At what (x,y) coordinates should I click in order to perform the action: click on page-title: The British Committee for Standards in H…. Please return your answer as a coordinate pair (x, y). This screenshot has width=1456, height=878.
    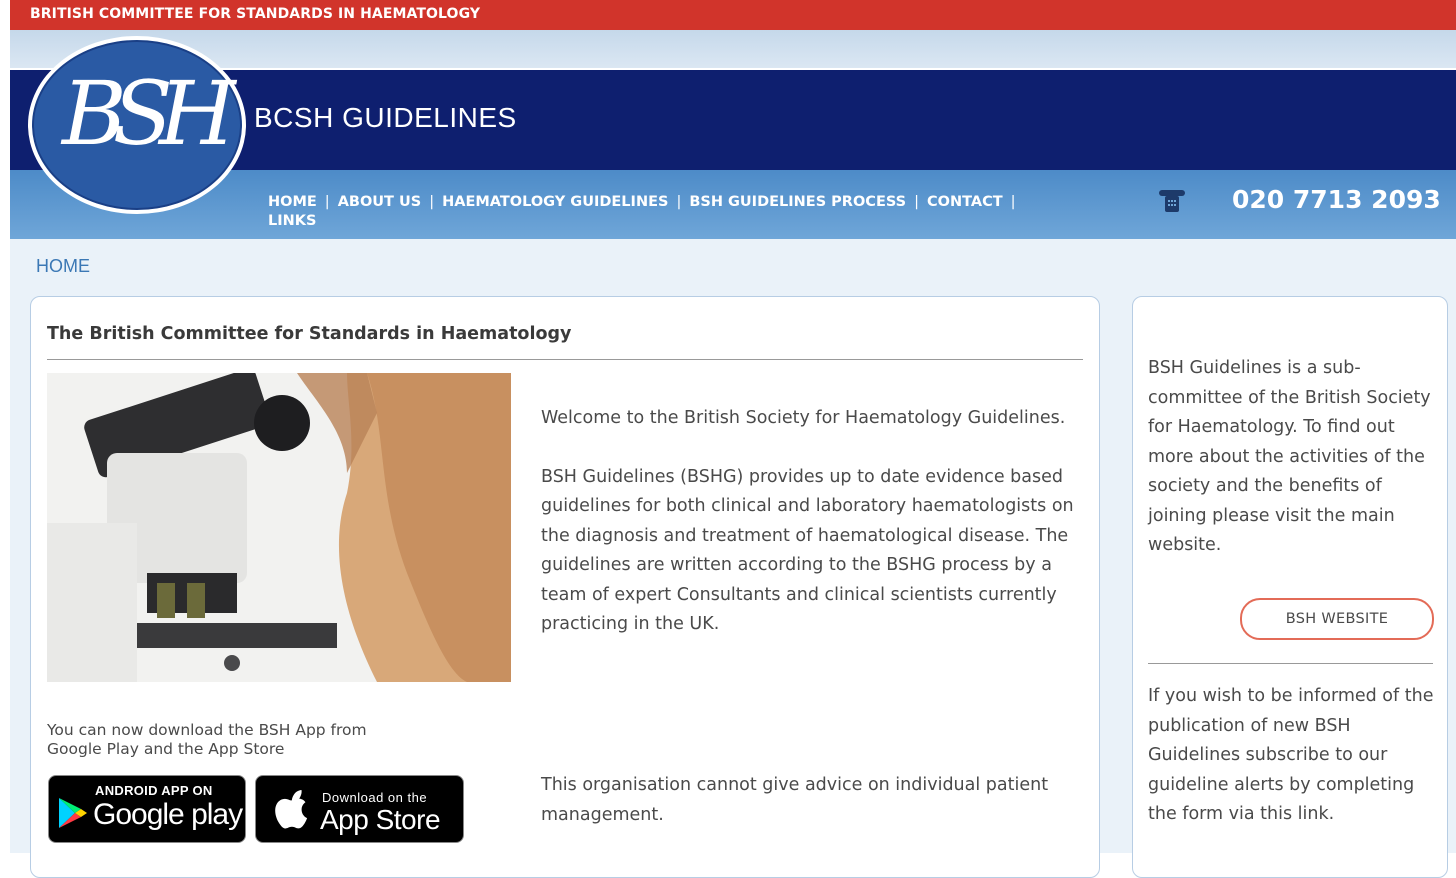
    Looking at the image, I should click on (309, 334).